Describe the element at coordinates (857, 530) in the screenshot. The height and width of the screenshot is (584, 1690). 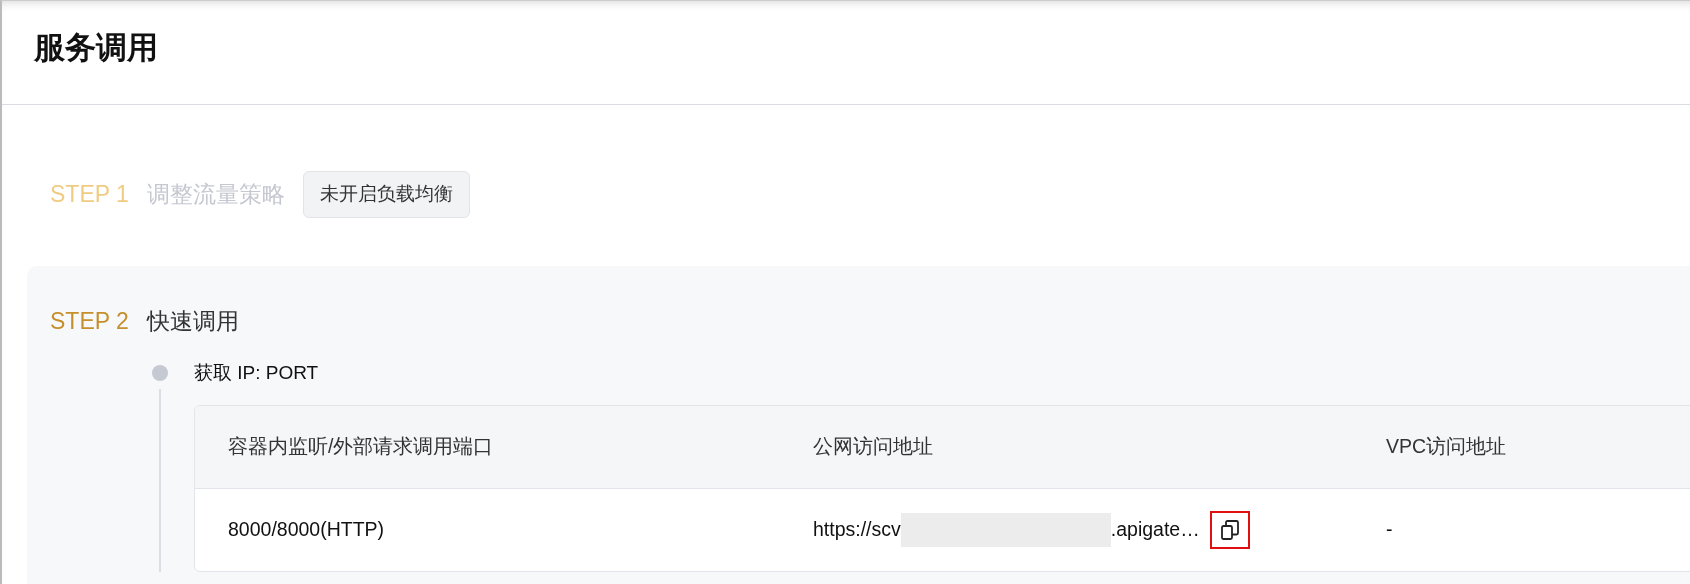
I see `url-text: https://scv` at that location.